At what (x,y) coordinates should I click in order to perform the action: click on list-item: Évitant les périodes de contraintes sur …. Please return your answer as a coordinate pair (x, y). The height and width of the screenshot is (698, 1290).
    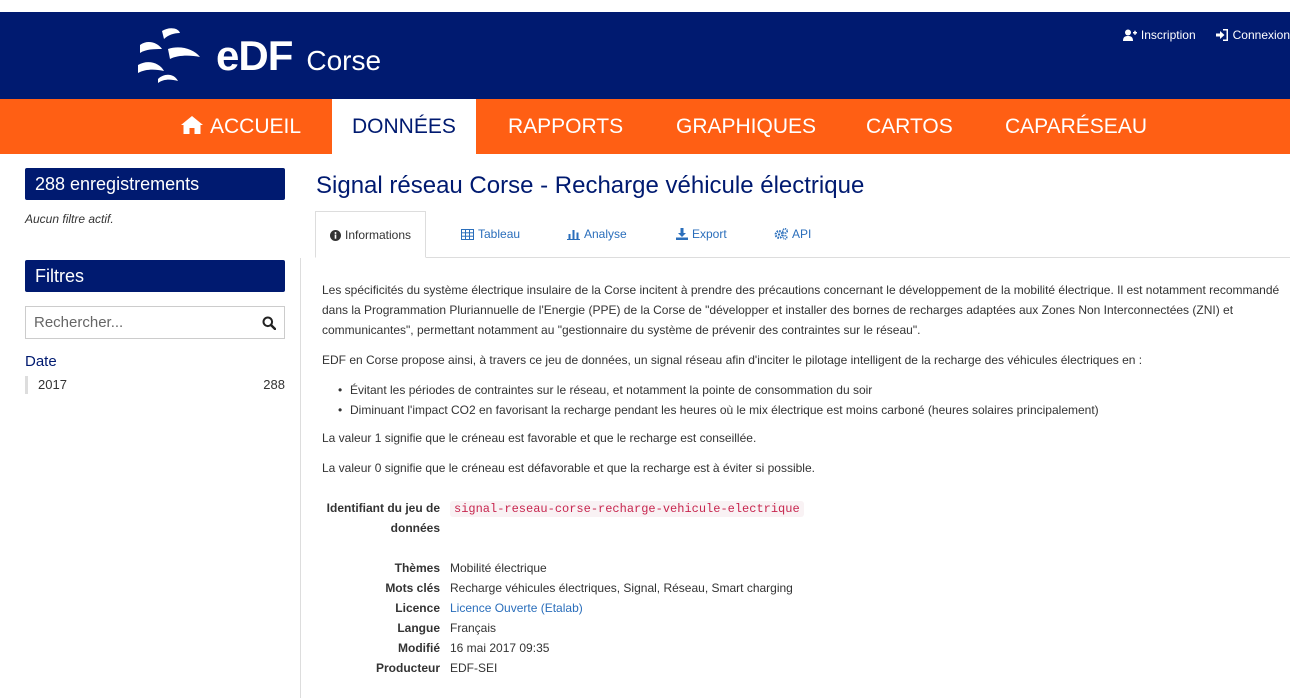
    Looking at the image, I should click on (812, 390).